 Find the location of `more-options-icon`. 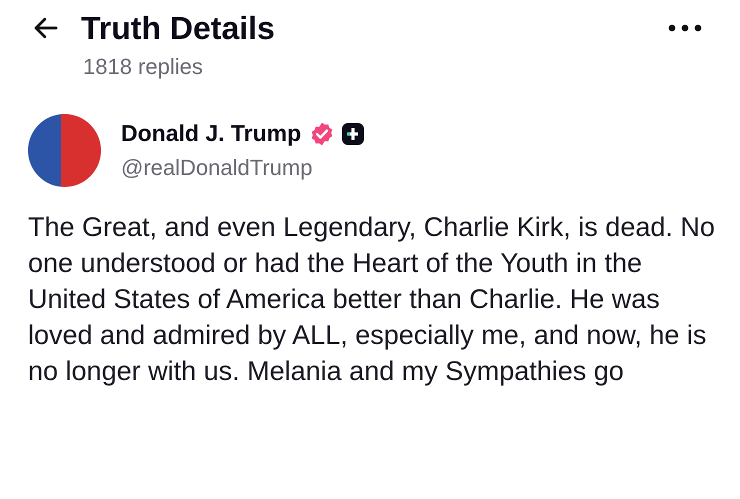

more-options-icon is located at coordinates (685, 28).